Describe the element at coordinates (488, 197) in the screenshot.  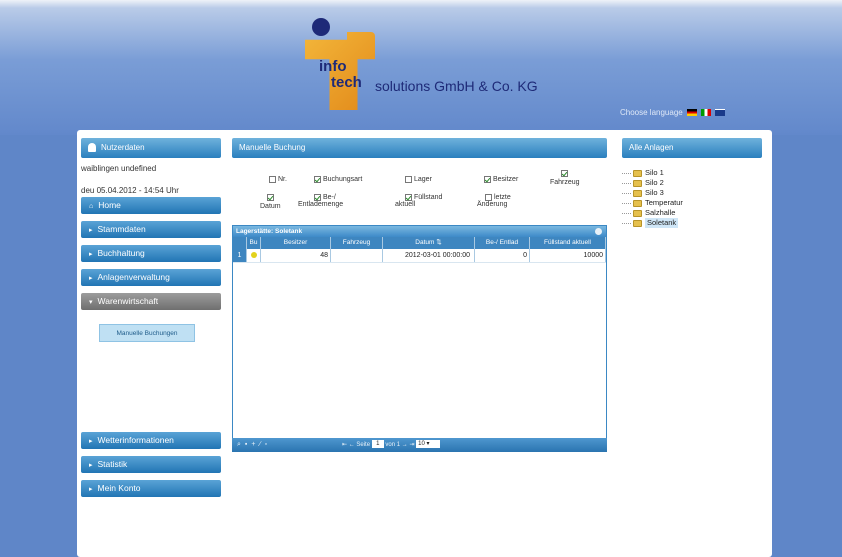
I see `letzte-checkbox` at that location.